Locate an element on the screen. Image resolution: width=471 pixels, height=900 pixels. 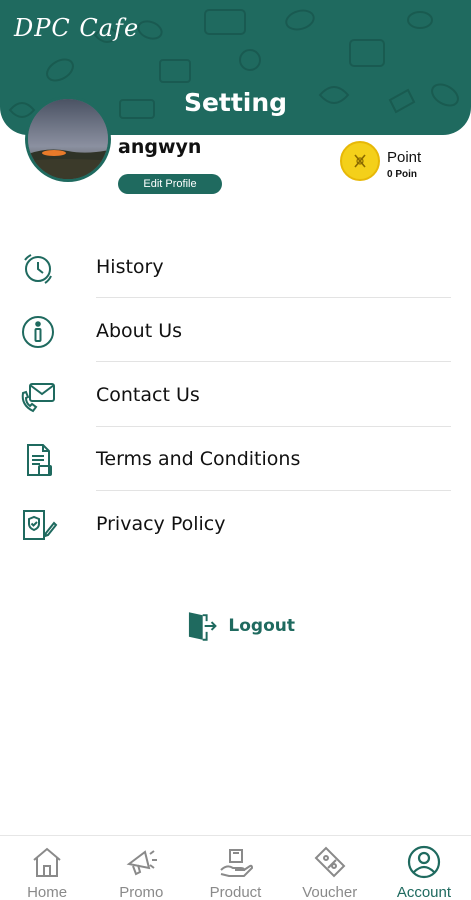
menu-item-contact: Contact Us is located at coordinates (235, 396).